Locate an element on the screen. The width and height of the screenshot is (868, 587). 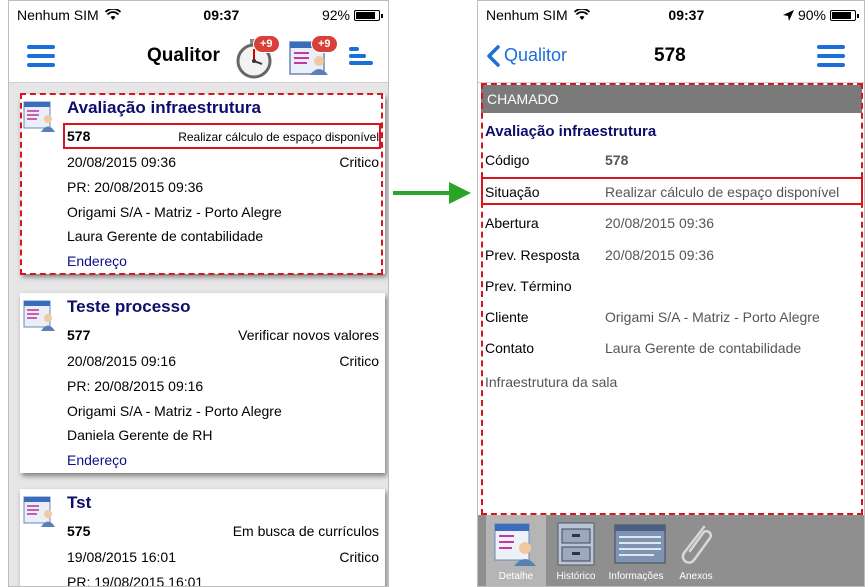
ticket-contact-row: Laura Gerente de contabilidade is located at coordinates (223, 236).